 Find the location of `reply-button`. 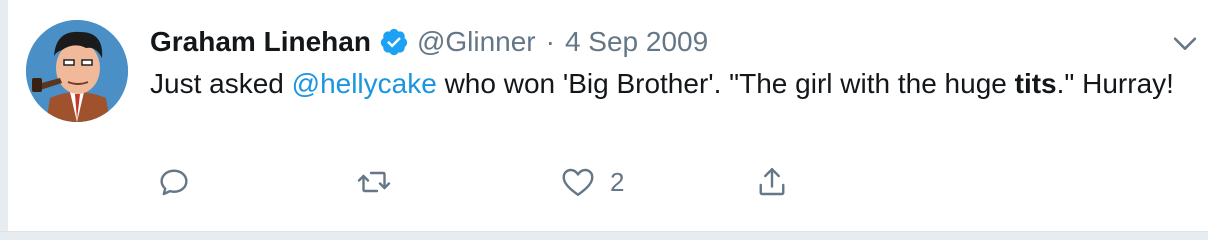

reply-button is located at coordinates (174, 182).